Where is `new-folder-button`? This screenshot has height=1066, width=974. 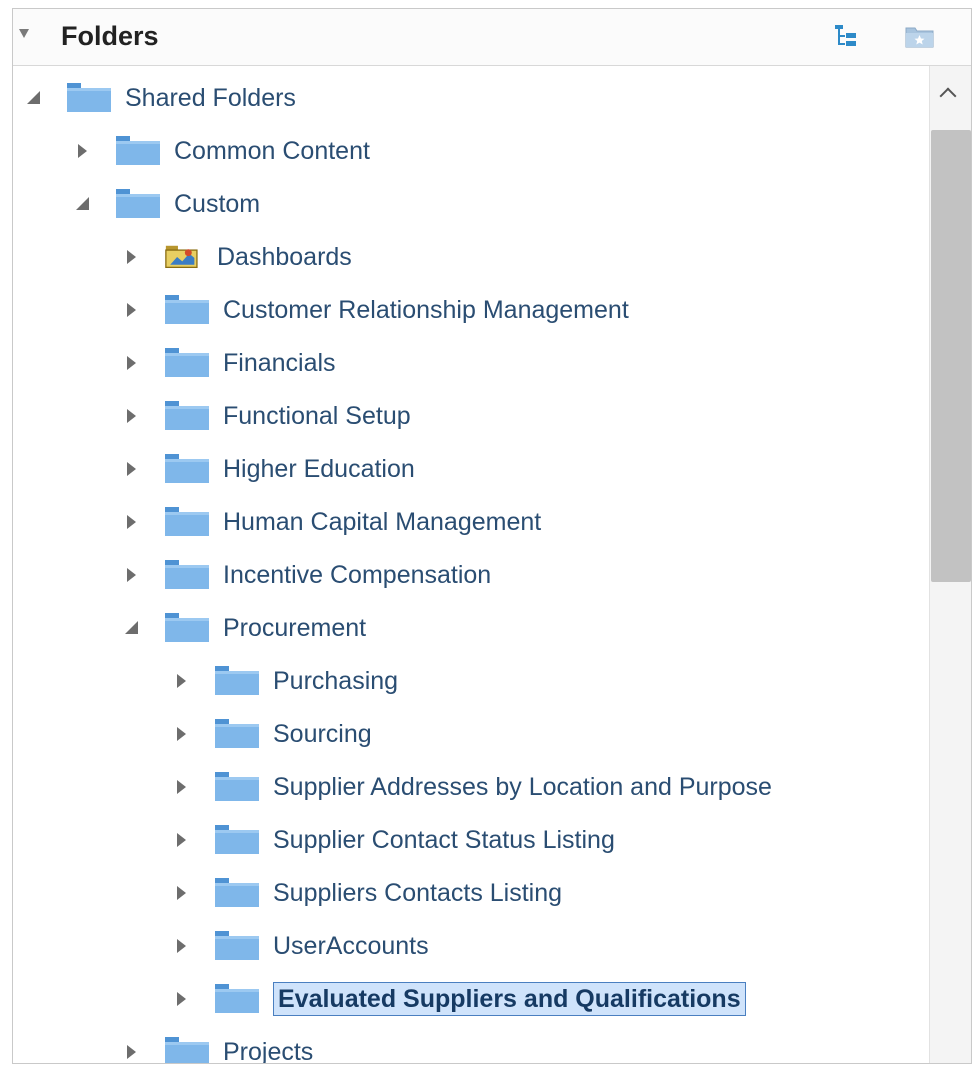
new-folder-button is located at coordinates (918, 36).